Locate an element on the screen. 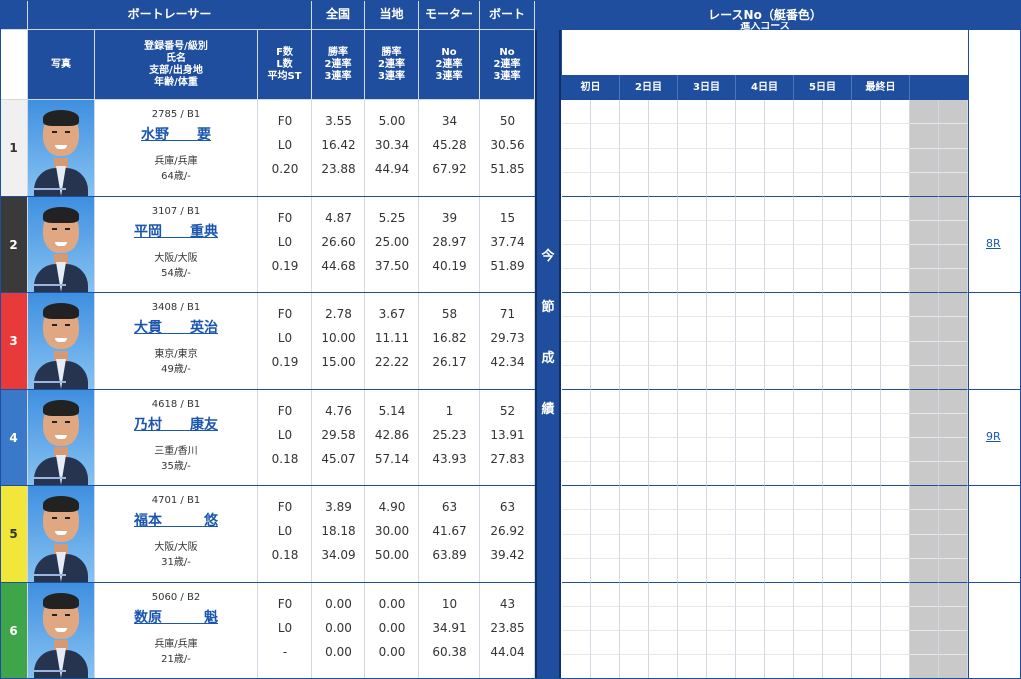  motor-value-3: 60.38 is located at coordinates (449, 652).